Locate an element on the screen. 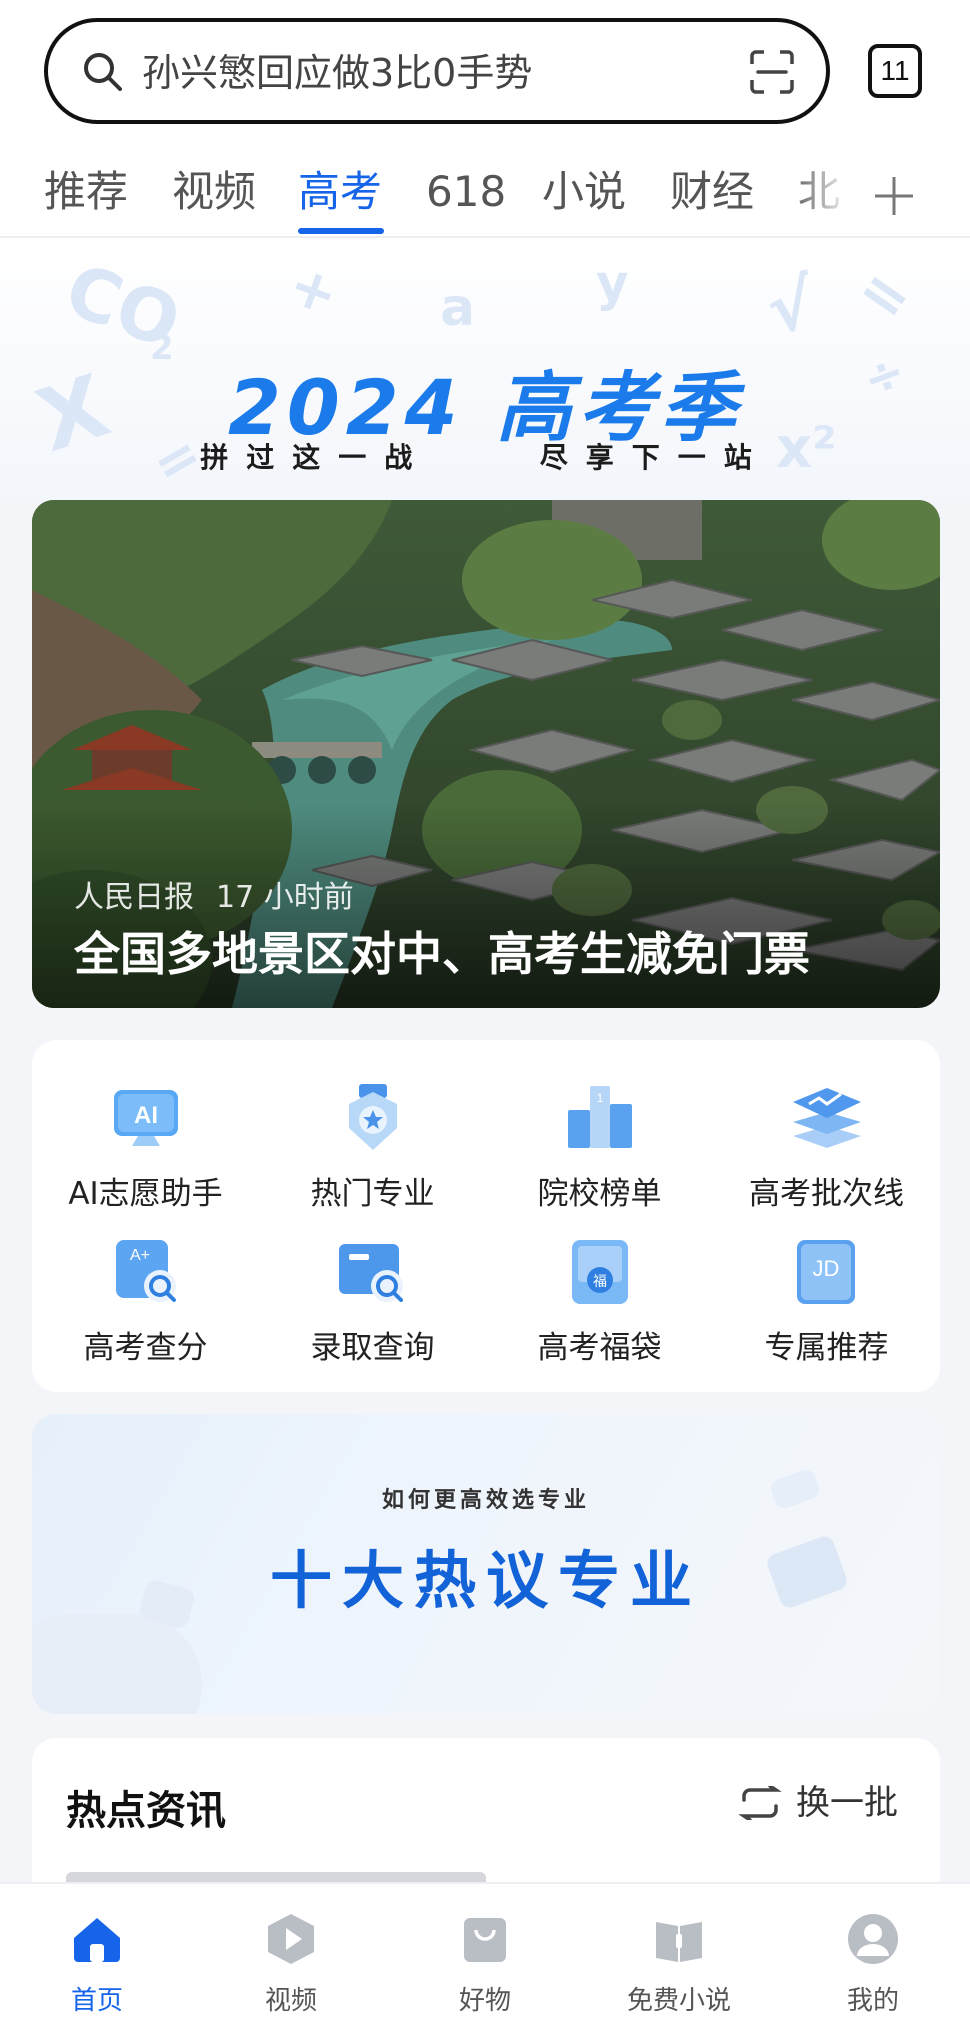  tabs-fade is located at coordinates (820, 195).